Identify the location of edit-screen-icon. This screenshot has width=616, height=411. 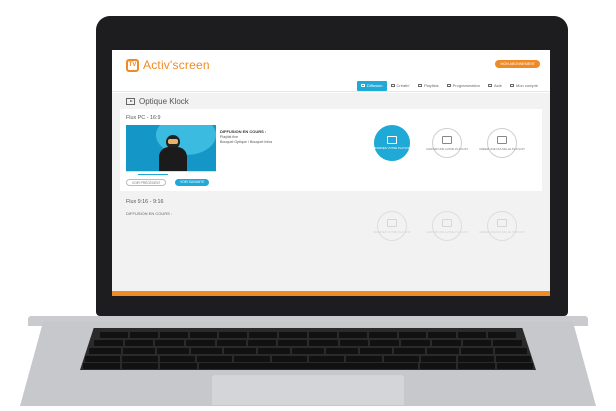
(392, 143).